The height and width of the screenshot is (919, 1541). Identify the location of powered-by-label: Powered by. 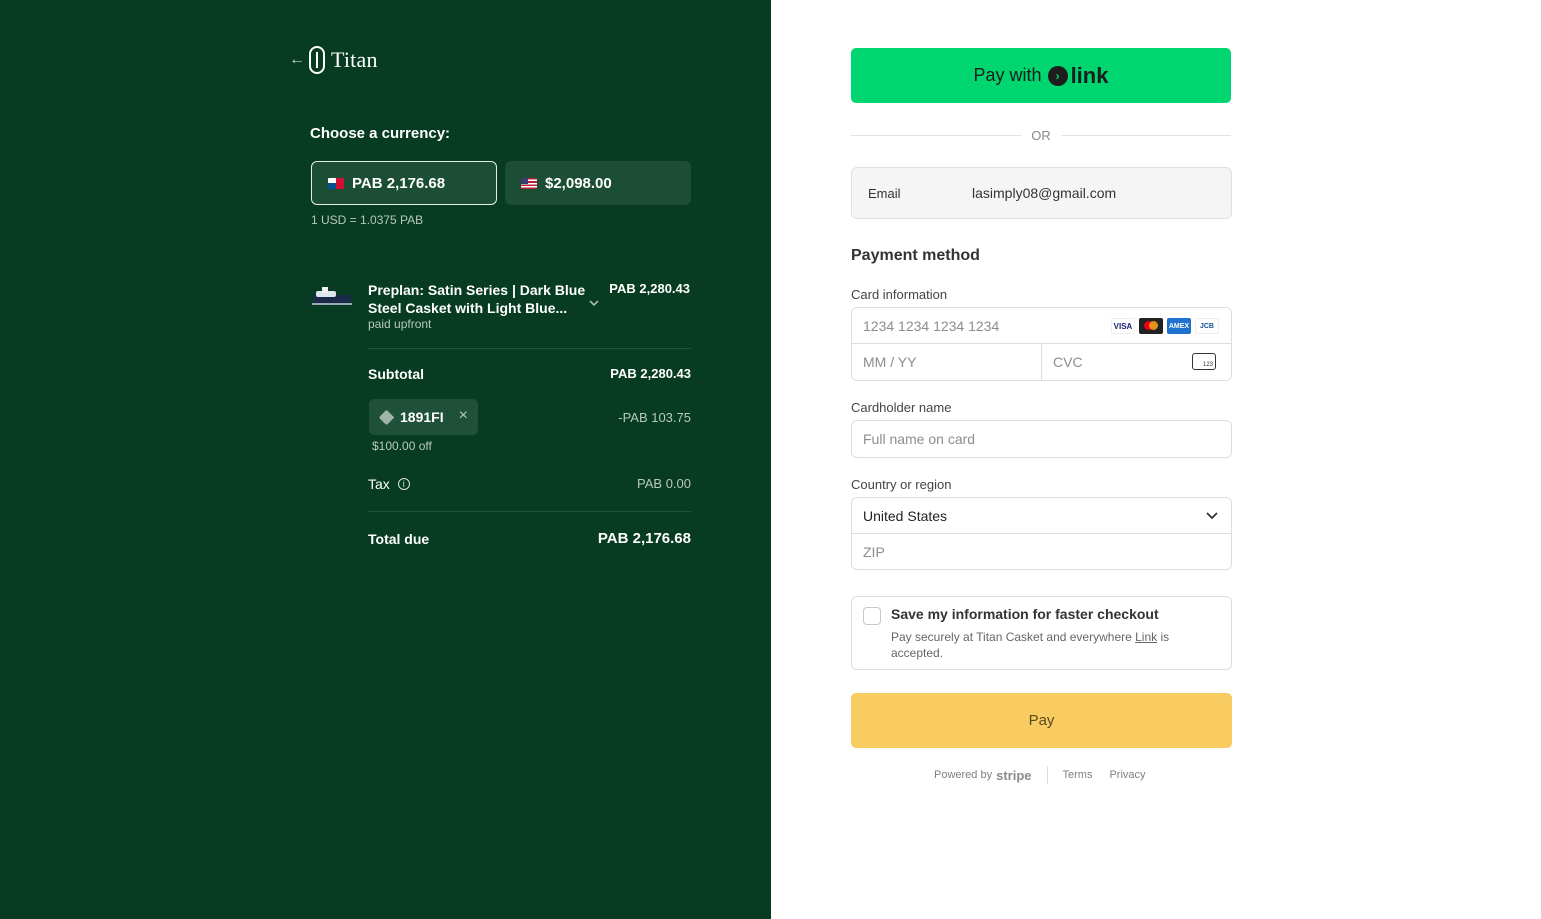
(963, 775).